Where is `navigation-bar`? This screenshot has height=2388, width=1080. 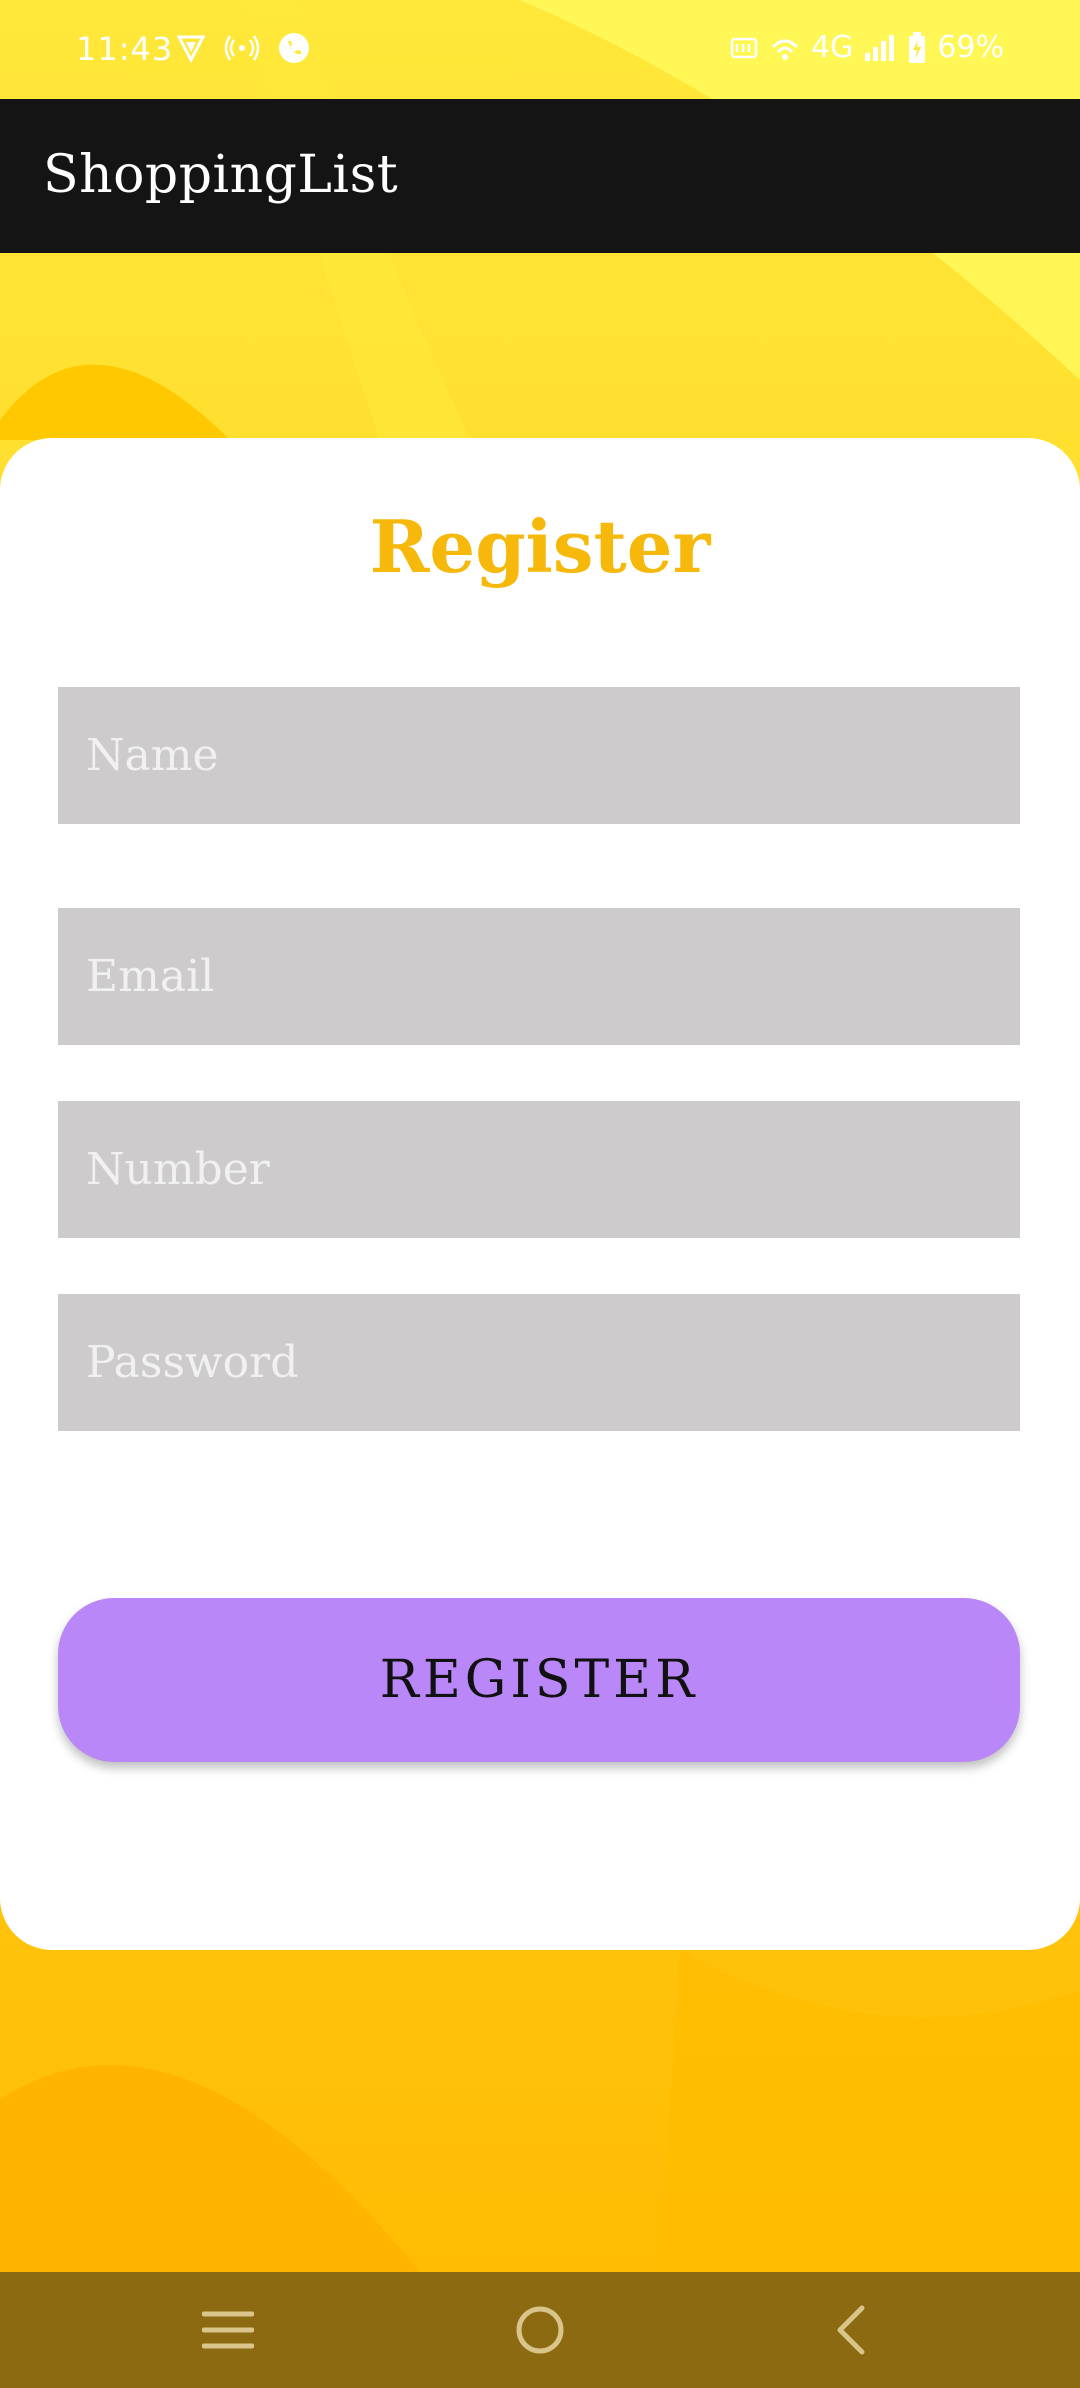
navigation-bar is located at coordinates (540, 2330).